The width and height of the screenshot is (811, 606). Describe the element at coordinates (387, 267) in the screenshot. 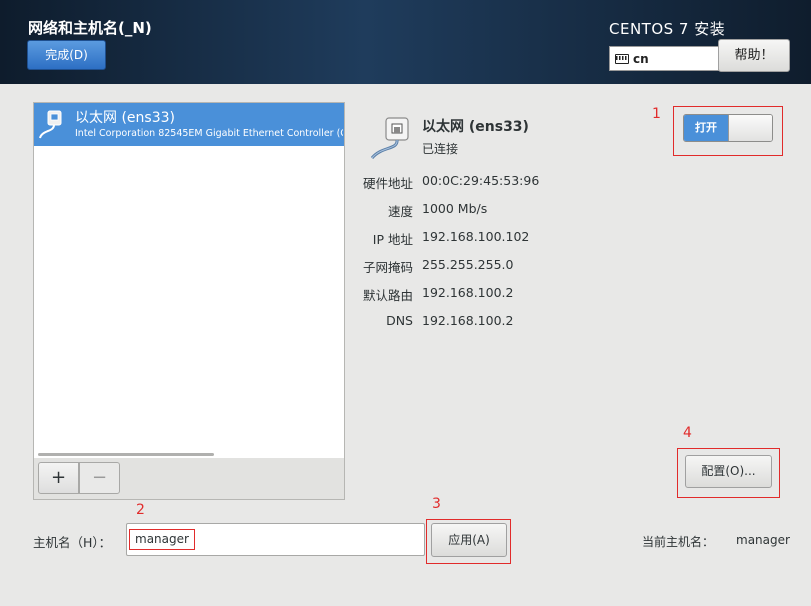

I see `prop-label: 子网掩码` at that location.